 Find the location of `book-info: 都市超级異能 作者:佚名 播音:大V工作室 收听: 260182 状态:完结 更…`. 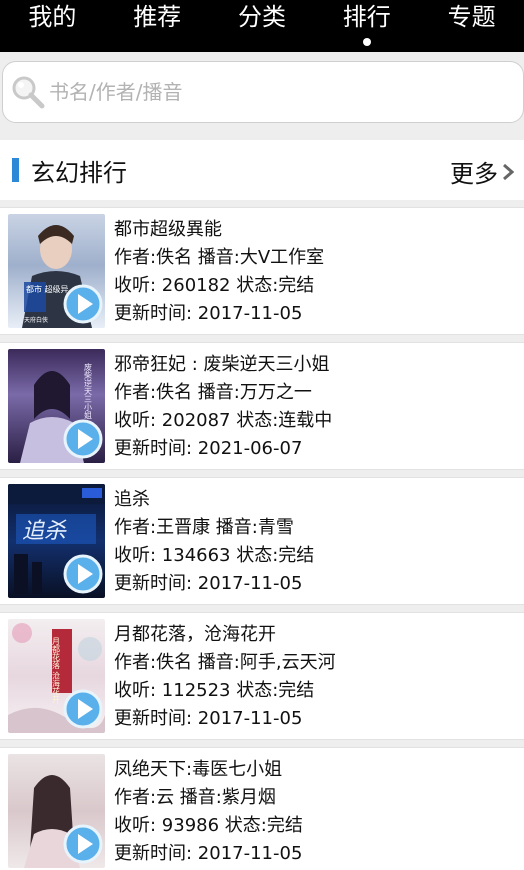

book-info: 都市超级異能 作者:佚名 播音:大V工作室 收听: 260182 状态:完结 更… is located at coordinates (219, 272).